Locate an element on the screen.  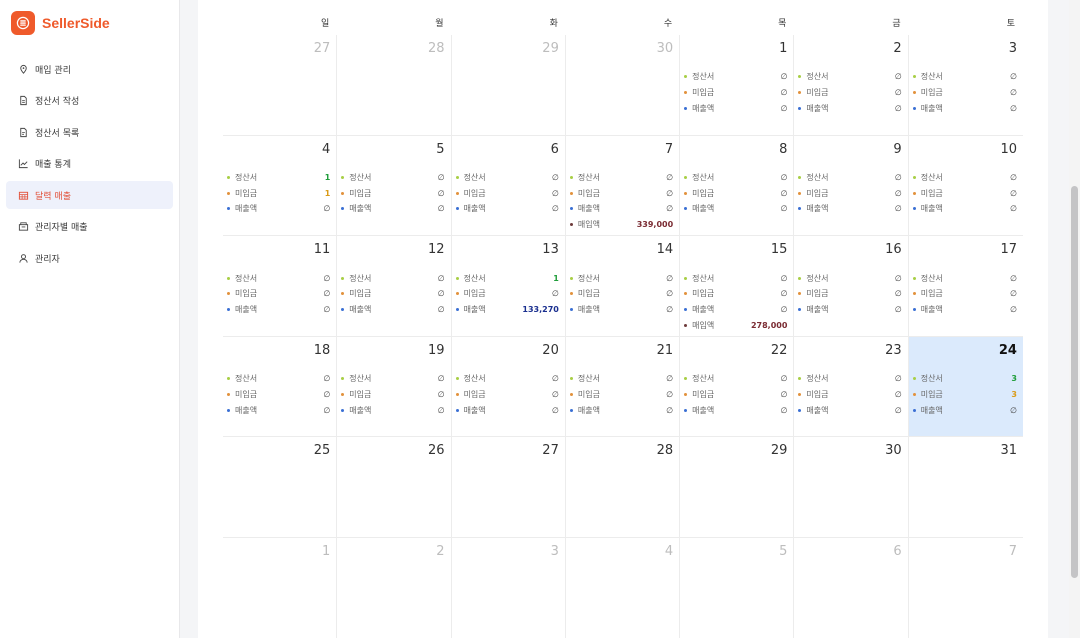
calendar-day: 8 정산서 ∅ 미입금 ∅ 매출액 ∅ is located at coordinates (737, 186).